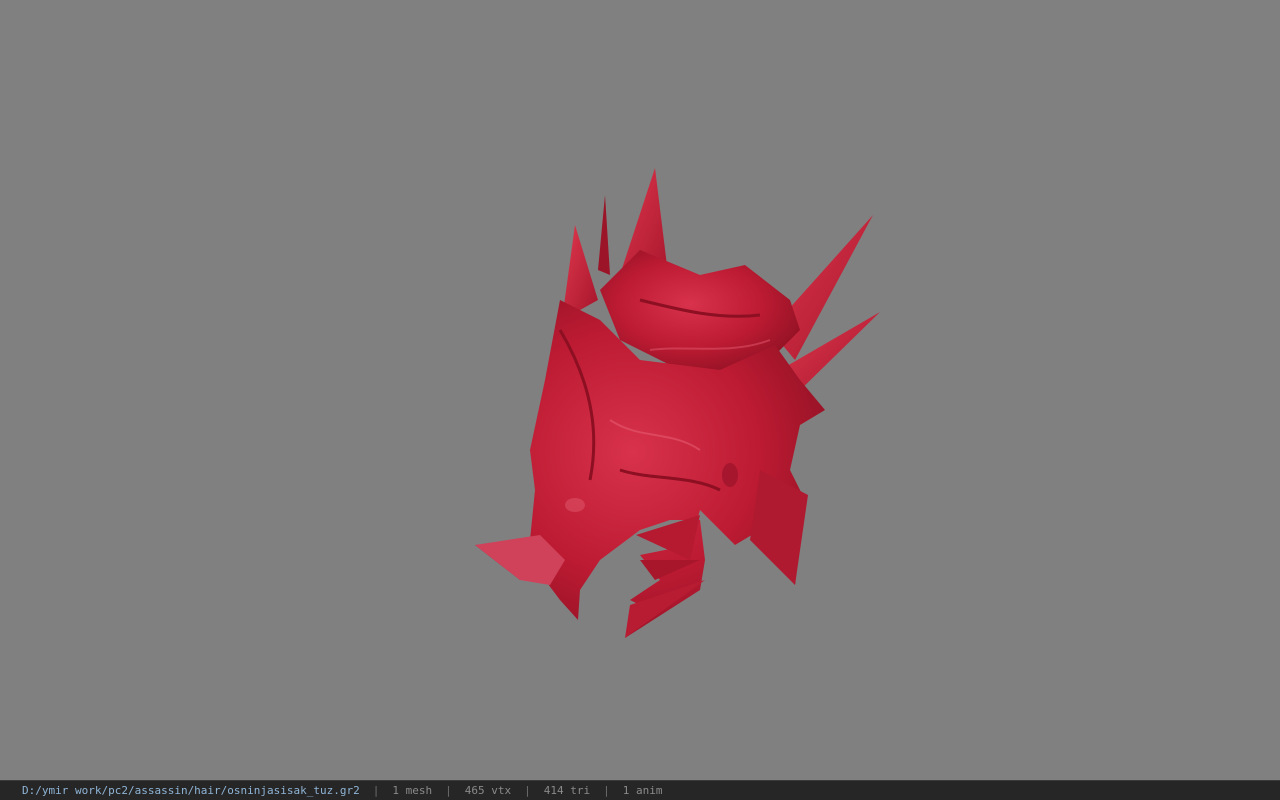 The width and height of the screenshot is (1280, 800). What do you see at coordinates (488, 790) in the screenshot?
I see `vertex-count: 465 vtx` at bounding box center [488, 790].